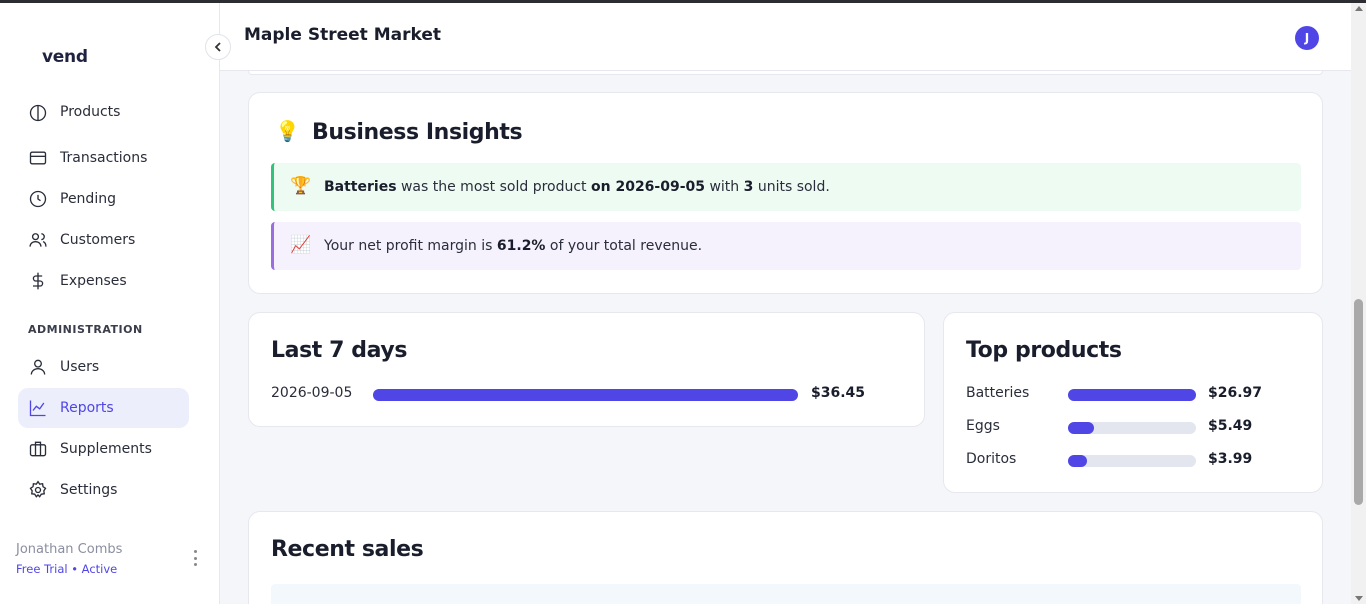  What do you see at coordinates (991, 459) in the screenshot?
I see `product-name: Doritos` at bounding box center [991, 459].